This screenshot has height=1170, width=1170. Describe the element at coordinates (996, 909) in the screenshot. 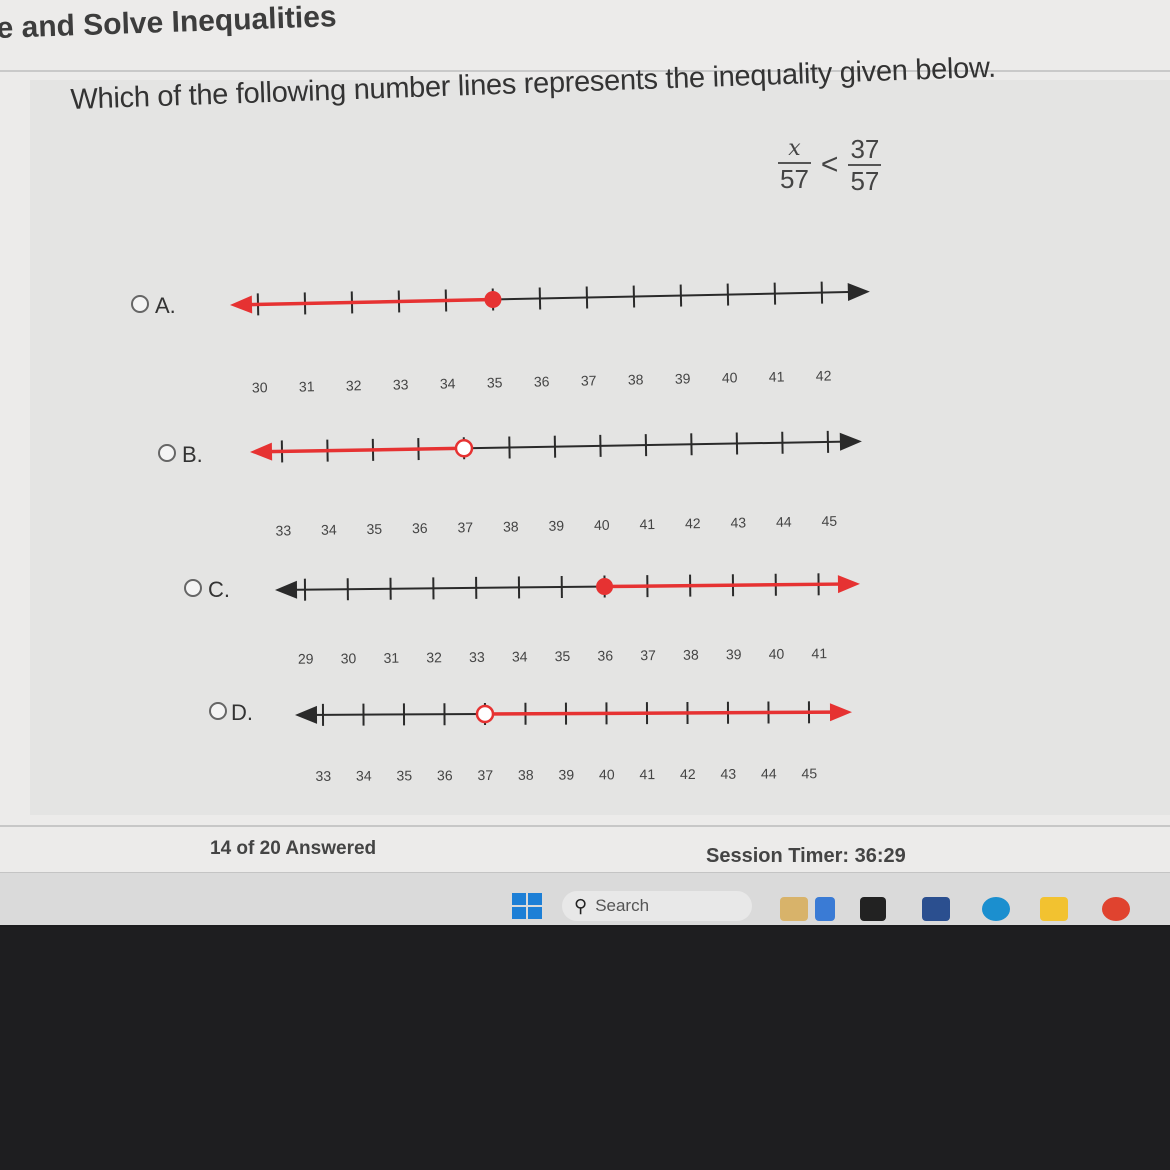

I see `edge-icon` at that location.